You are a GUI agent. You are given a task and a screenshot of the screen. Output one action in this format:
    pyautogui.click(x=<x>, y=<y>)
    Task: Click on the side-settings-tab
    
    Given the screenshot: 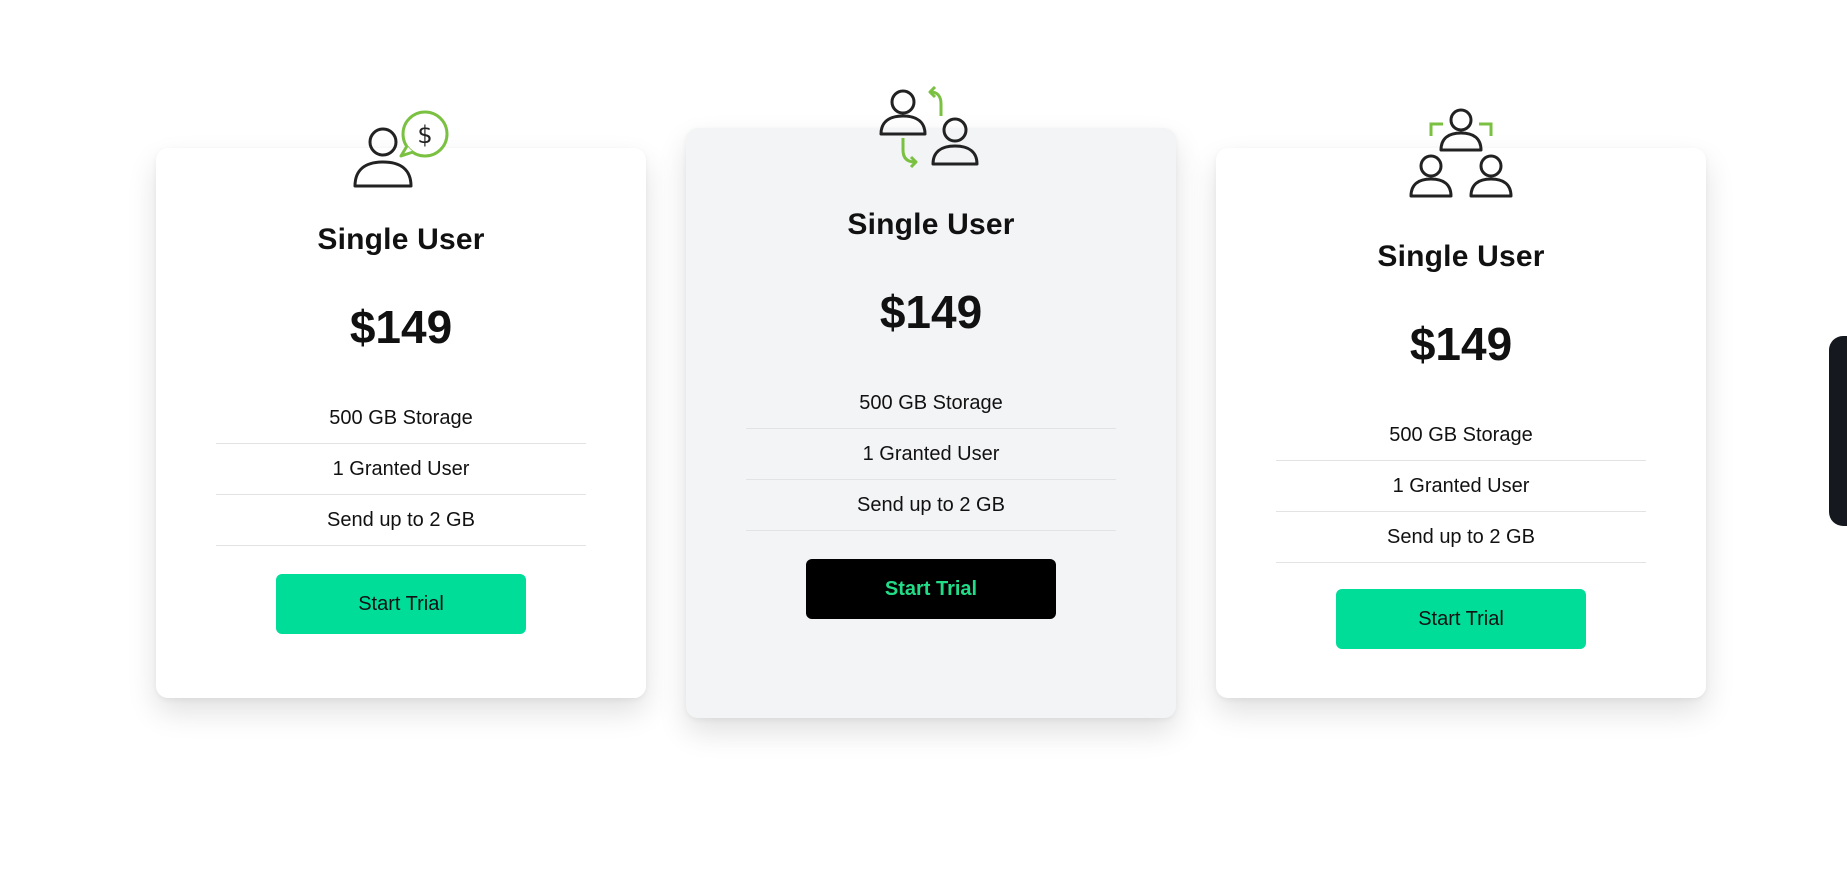 What is the action you would take?
    pyautogui.click(x=1838, y=431)
    